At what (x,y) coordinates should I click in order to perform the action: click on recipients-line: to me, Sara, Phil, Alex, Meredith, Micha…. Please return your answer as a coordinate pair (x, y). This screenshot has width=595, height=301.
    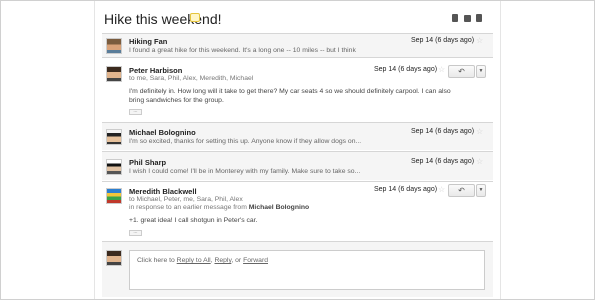
    Looking at the image, I should click on (191, 78).